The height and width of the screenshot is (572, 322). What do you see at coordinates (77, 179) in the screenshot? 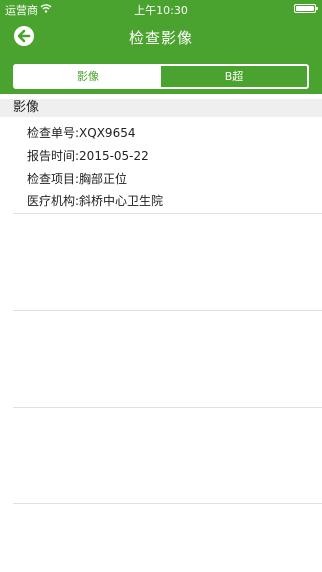
I see `detail-check-item: 检查项目:胸部正位` at bounding box center [77, 179].